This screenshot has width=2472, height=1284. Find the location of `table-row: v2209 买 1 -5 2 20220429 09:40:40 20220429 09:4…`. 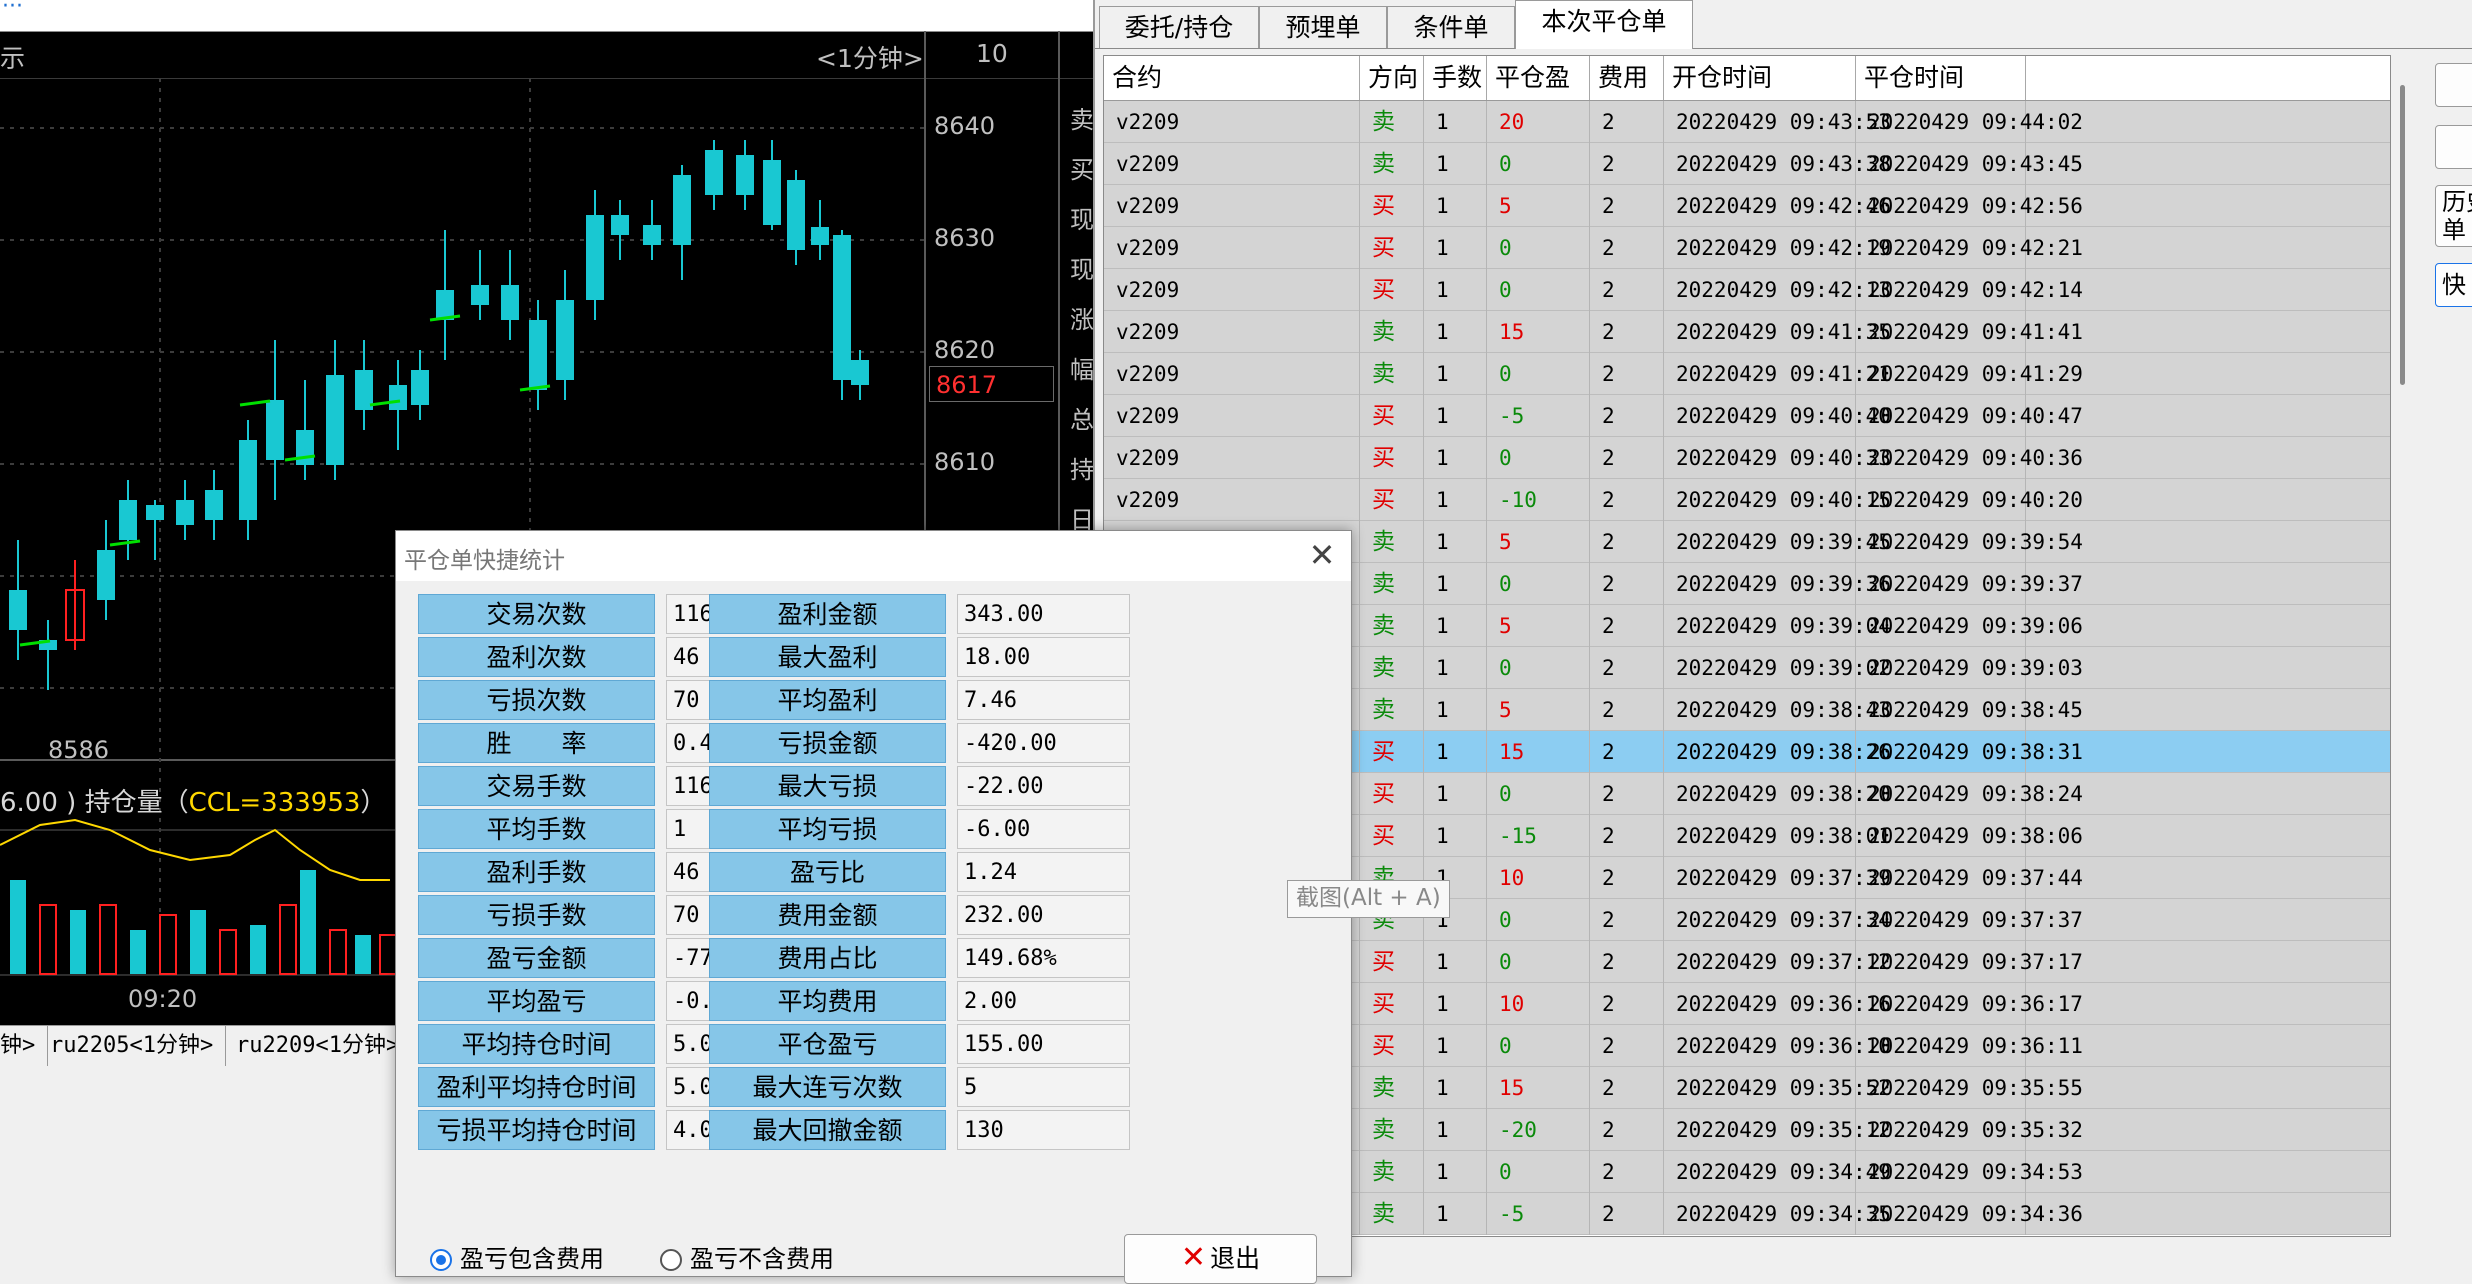

table-row: v2209 买 1 -5 2 20220429 09:40:40 20220429 09:4… is located at coordinates (1747, 416).